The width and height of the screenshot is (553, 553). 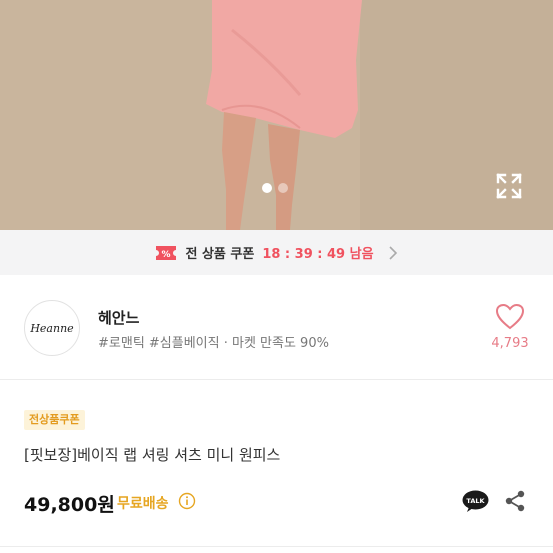 I want to click on like-button: 4,793, so click(x=510, y=327).